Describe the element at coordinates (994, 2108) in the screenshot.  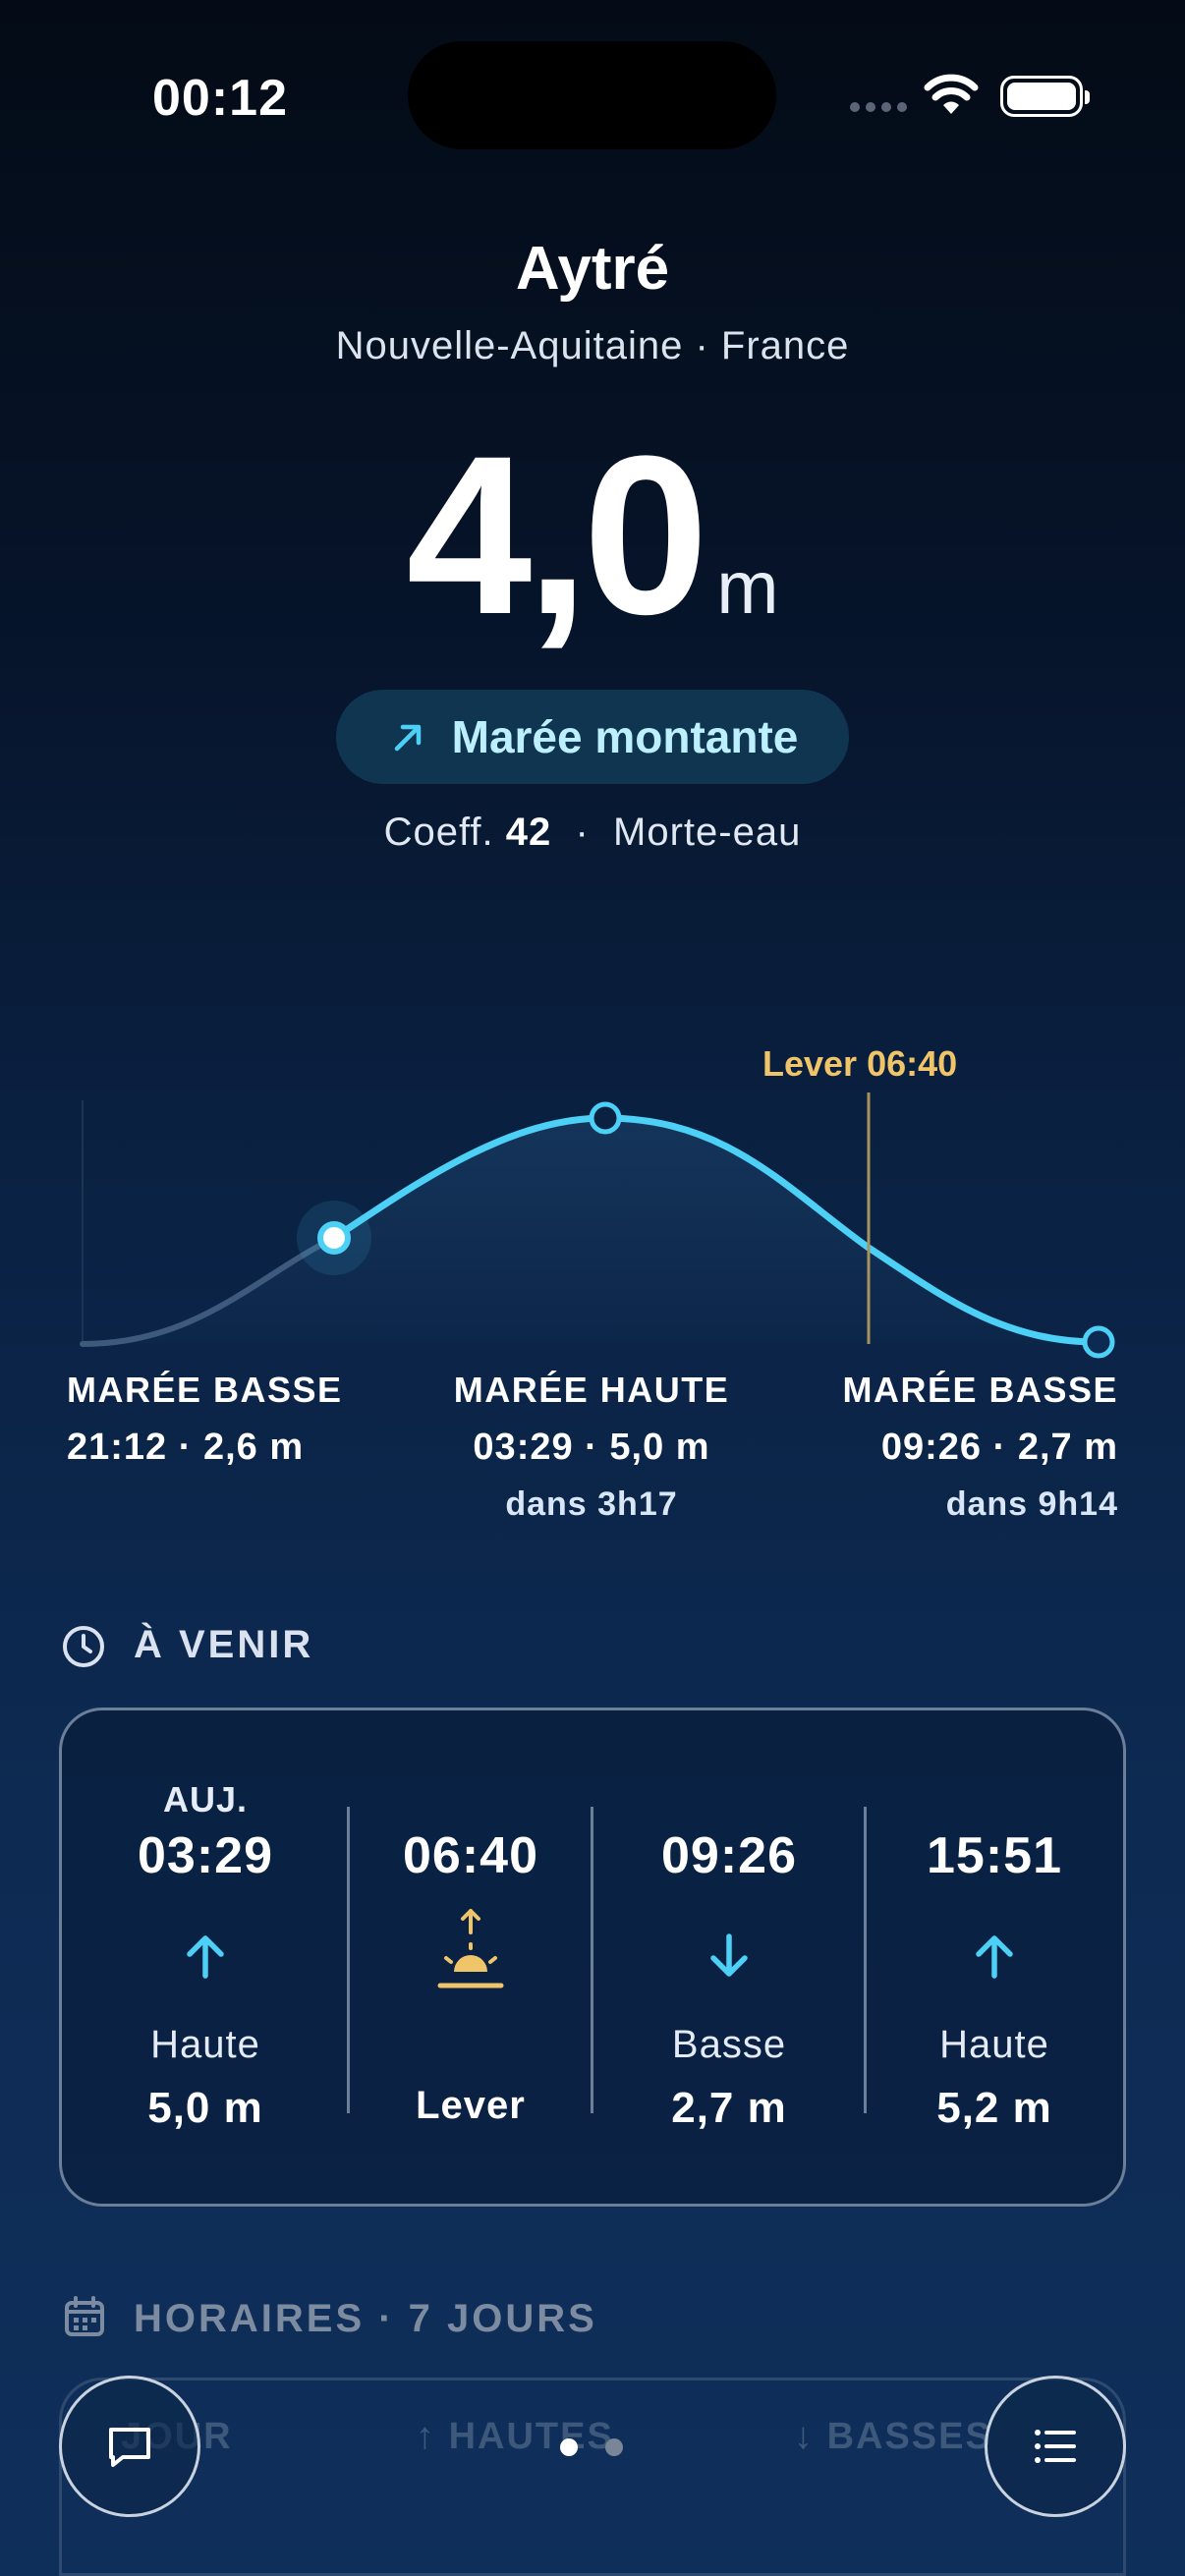
I see `upcoming-height: 5,2 m` at that location.